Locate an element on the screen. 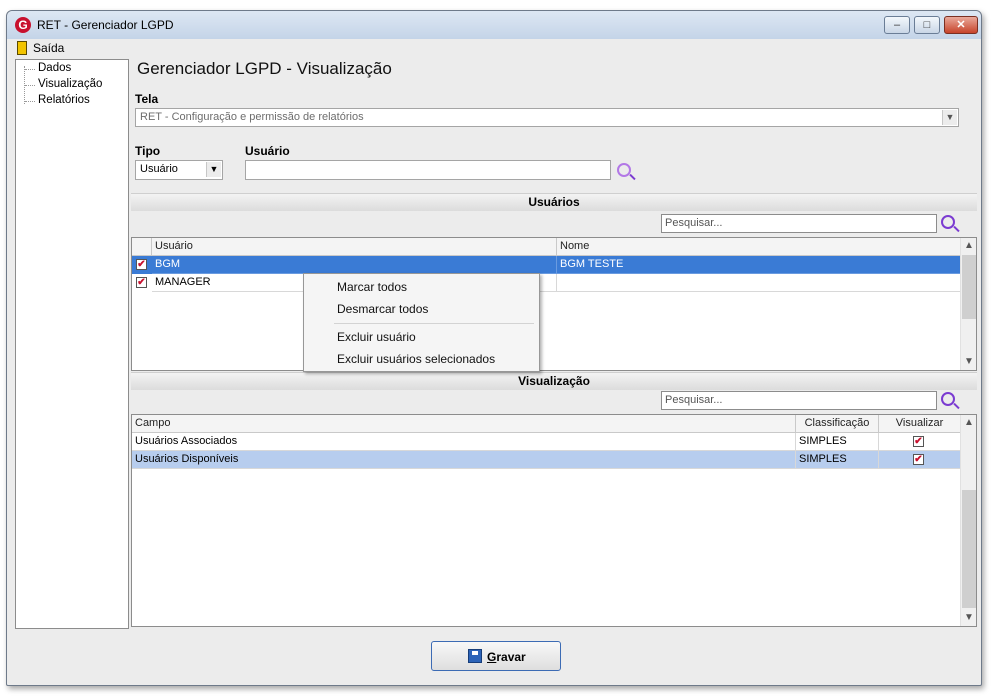 The width and height of the screenshot is (992, 696). grid-header-usuario: Usuário is located at coordinates (354, 247).